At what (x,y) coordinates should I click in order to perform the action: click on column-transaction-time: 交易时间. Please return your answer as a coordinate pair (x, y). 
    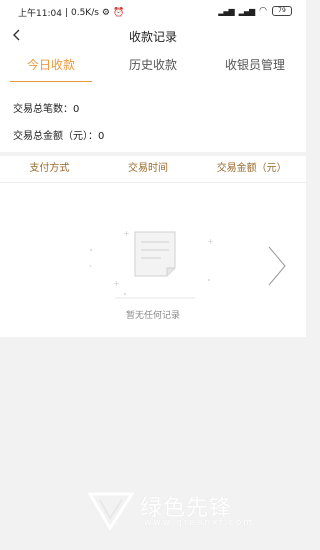
    Looking at the image, I should click on (148, 168).